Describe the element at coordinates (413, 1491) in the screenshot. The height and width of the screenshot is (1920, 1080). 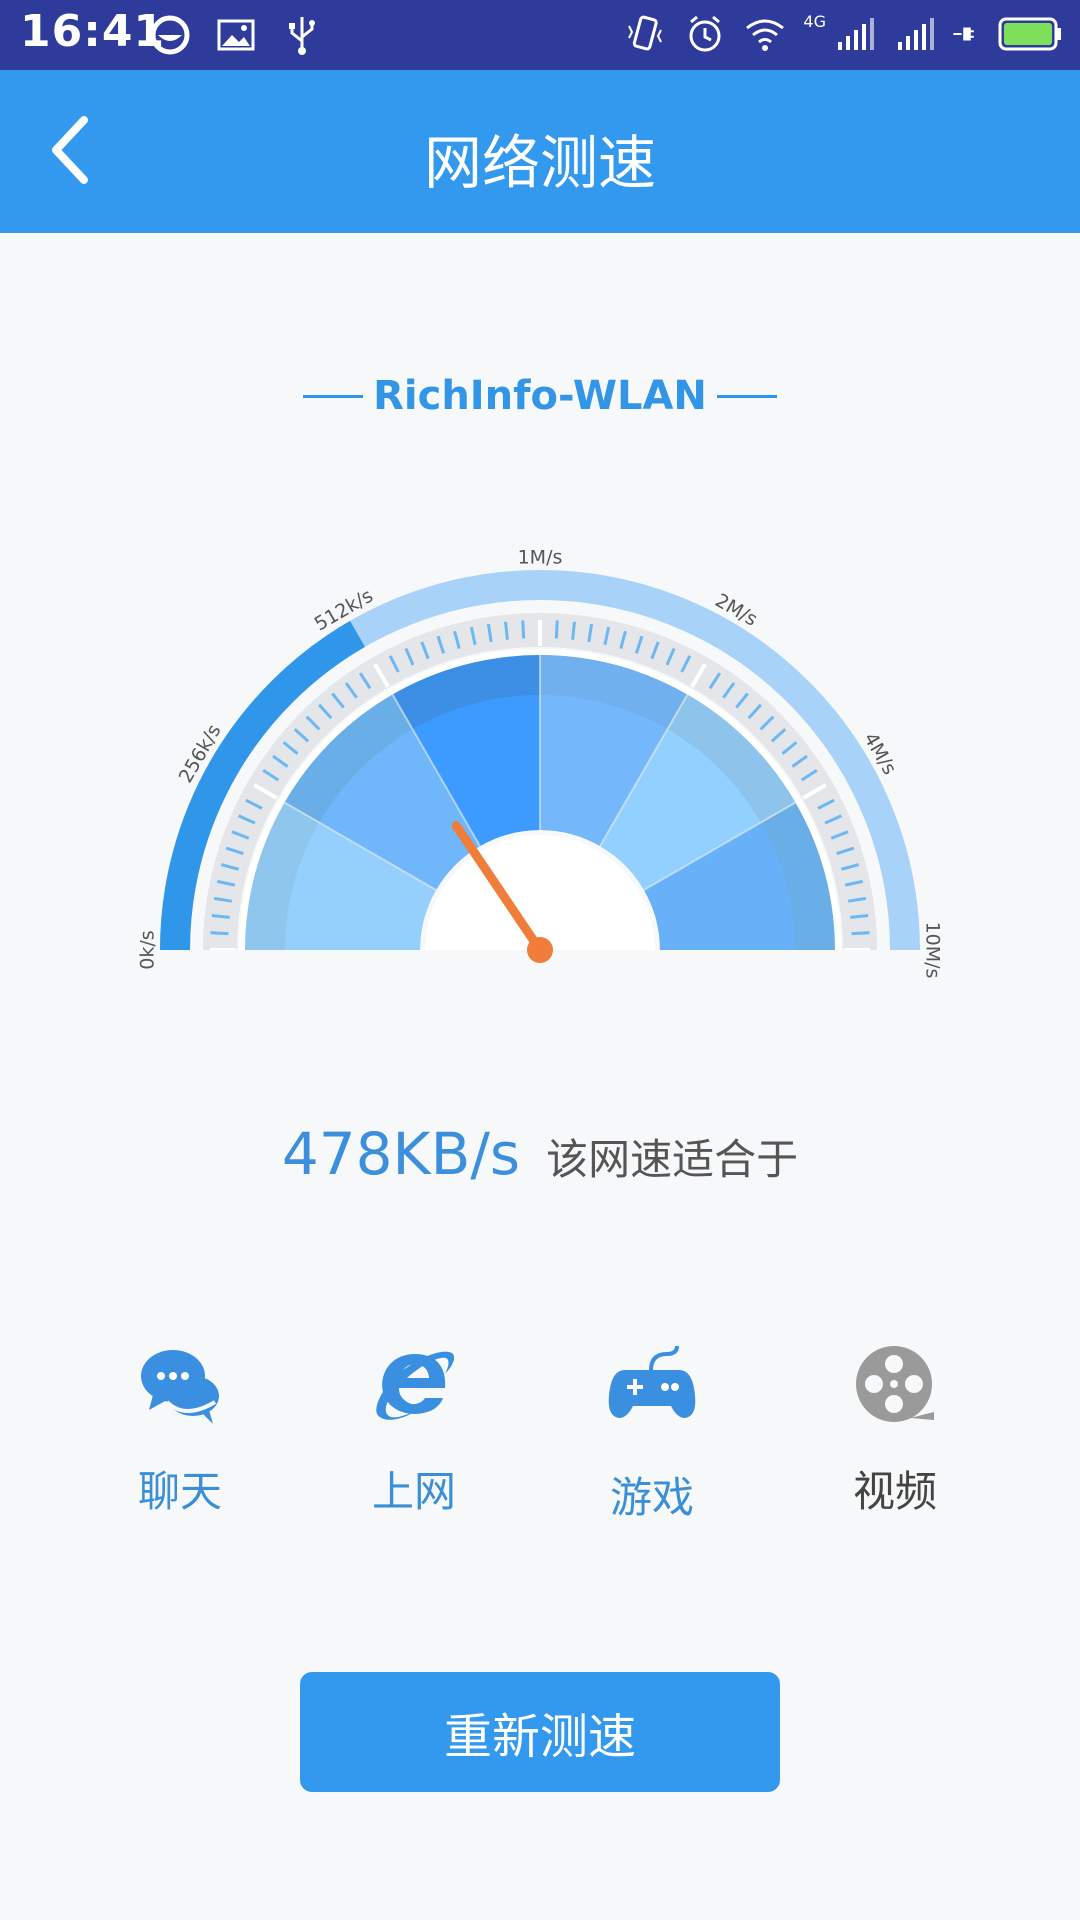
I see `activity-label: 上网` at that location.